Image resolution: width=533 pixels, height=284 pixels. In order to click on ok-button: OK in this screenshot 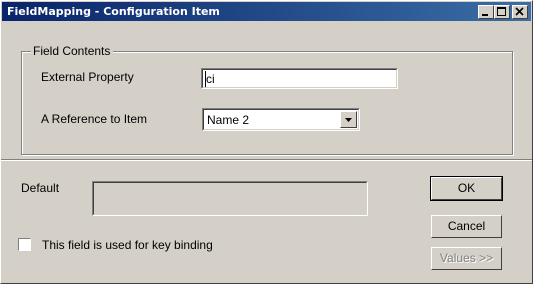, I will do `click(466, 188)`.